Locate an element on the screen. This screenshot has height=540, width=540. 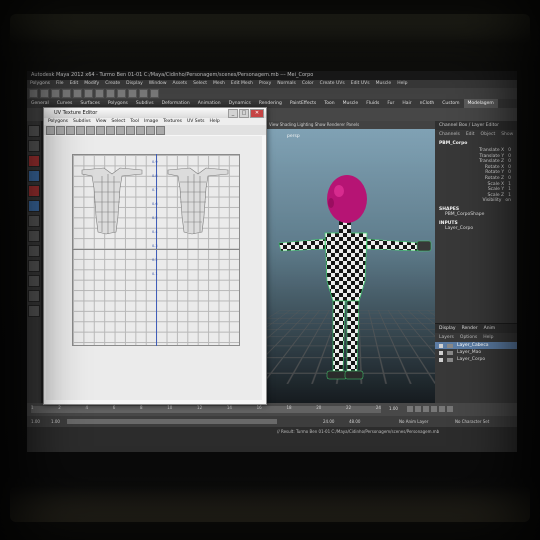
show-manip-icon is located at coordinates (34, 251).